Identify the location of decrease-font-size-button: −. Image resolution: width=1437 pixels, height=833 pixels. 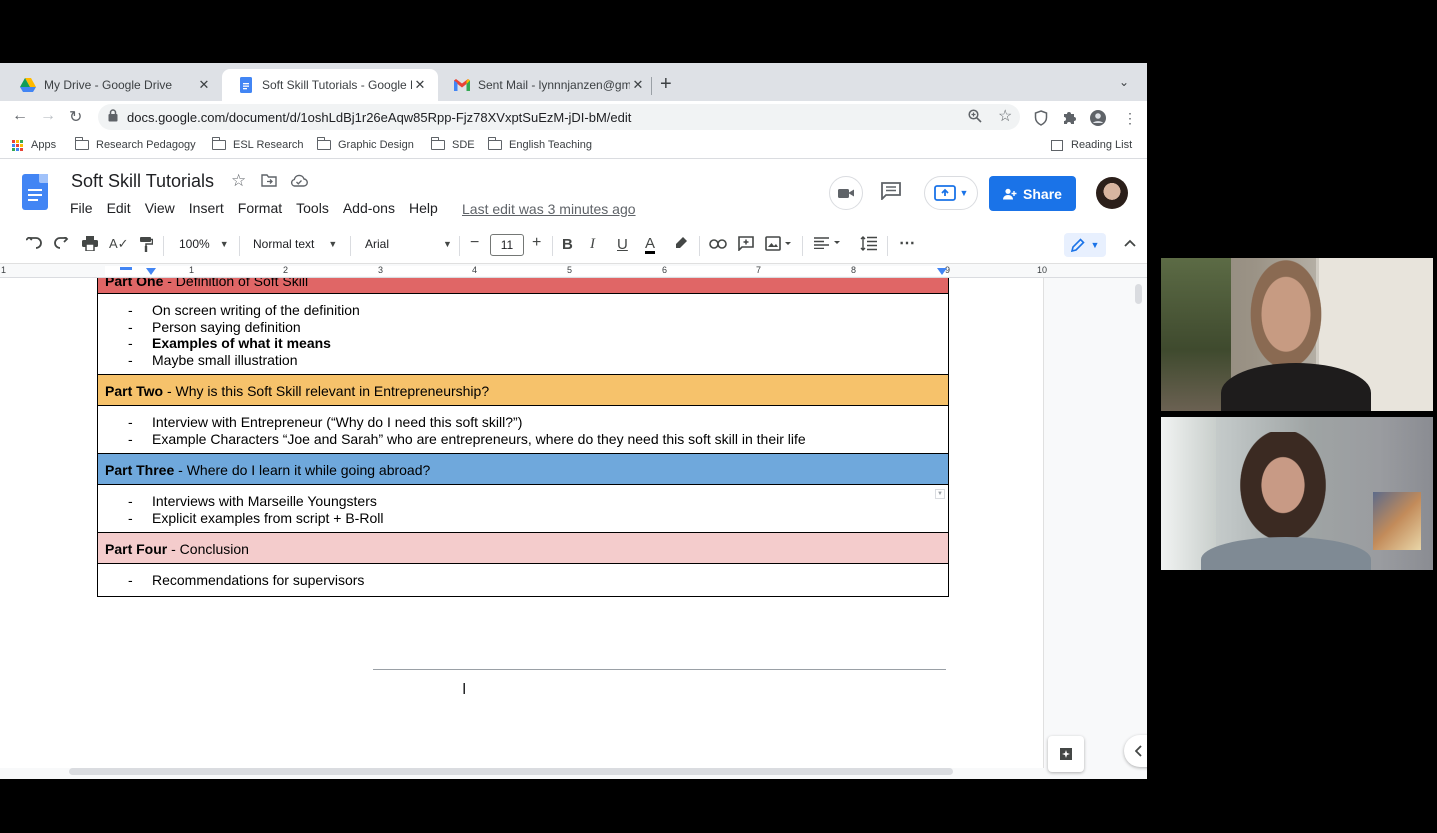
(474, 243).